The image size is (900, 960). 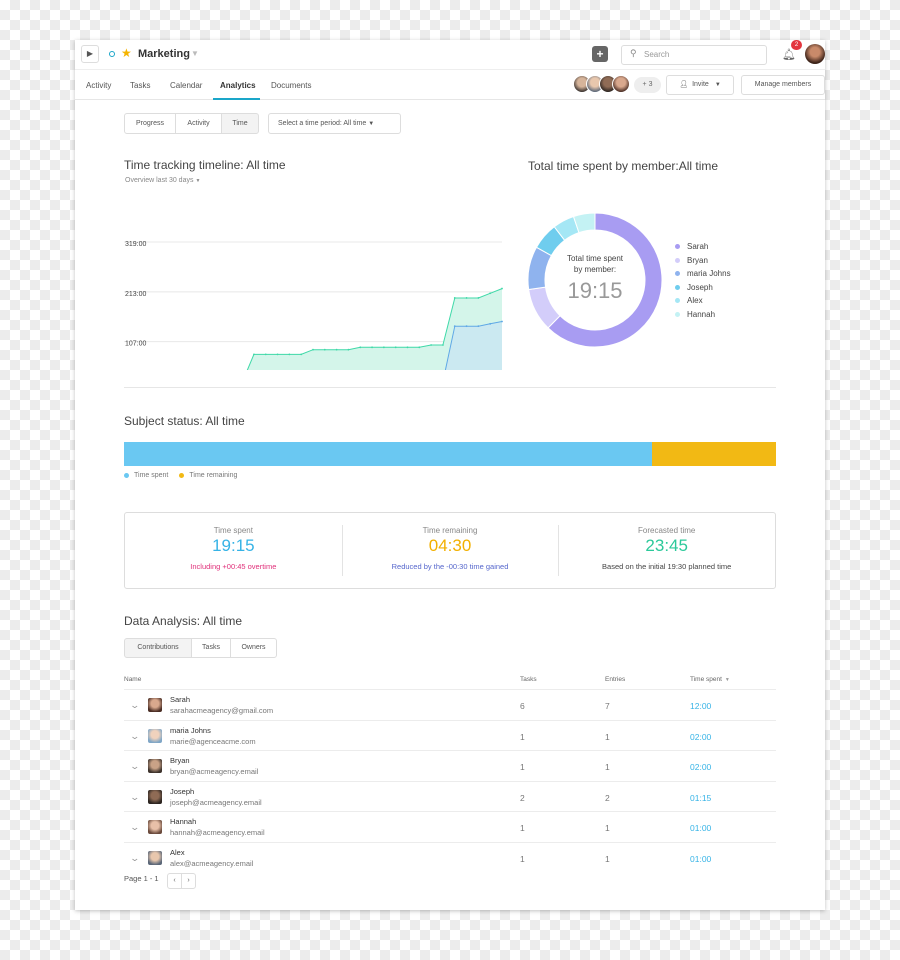 I want to click on add-button: +, so click(x=600, y=54).